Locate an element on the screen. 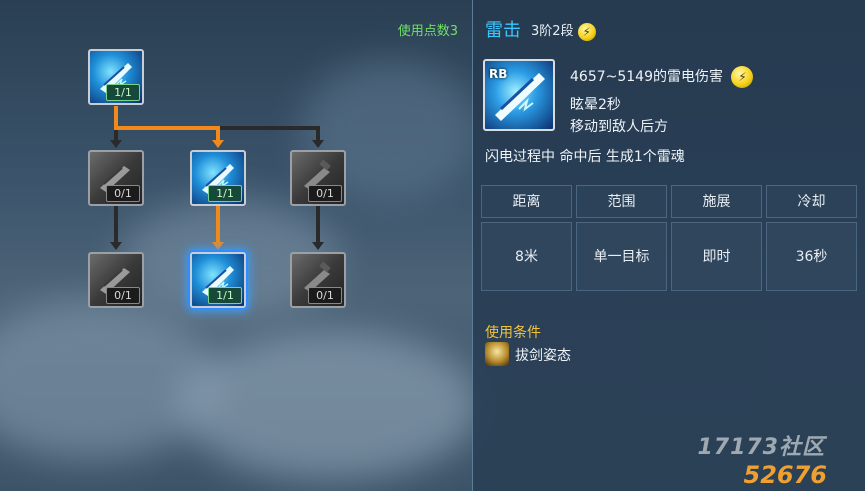 The width and height of the screenshot is (865, 491). site-watermark: 17173社区 is located at coordinates (761, 445).